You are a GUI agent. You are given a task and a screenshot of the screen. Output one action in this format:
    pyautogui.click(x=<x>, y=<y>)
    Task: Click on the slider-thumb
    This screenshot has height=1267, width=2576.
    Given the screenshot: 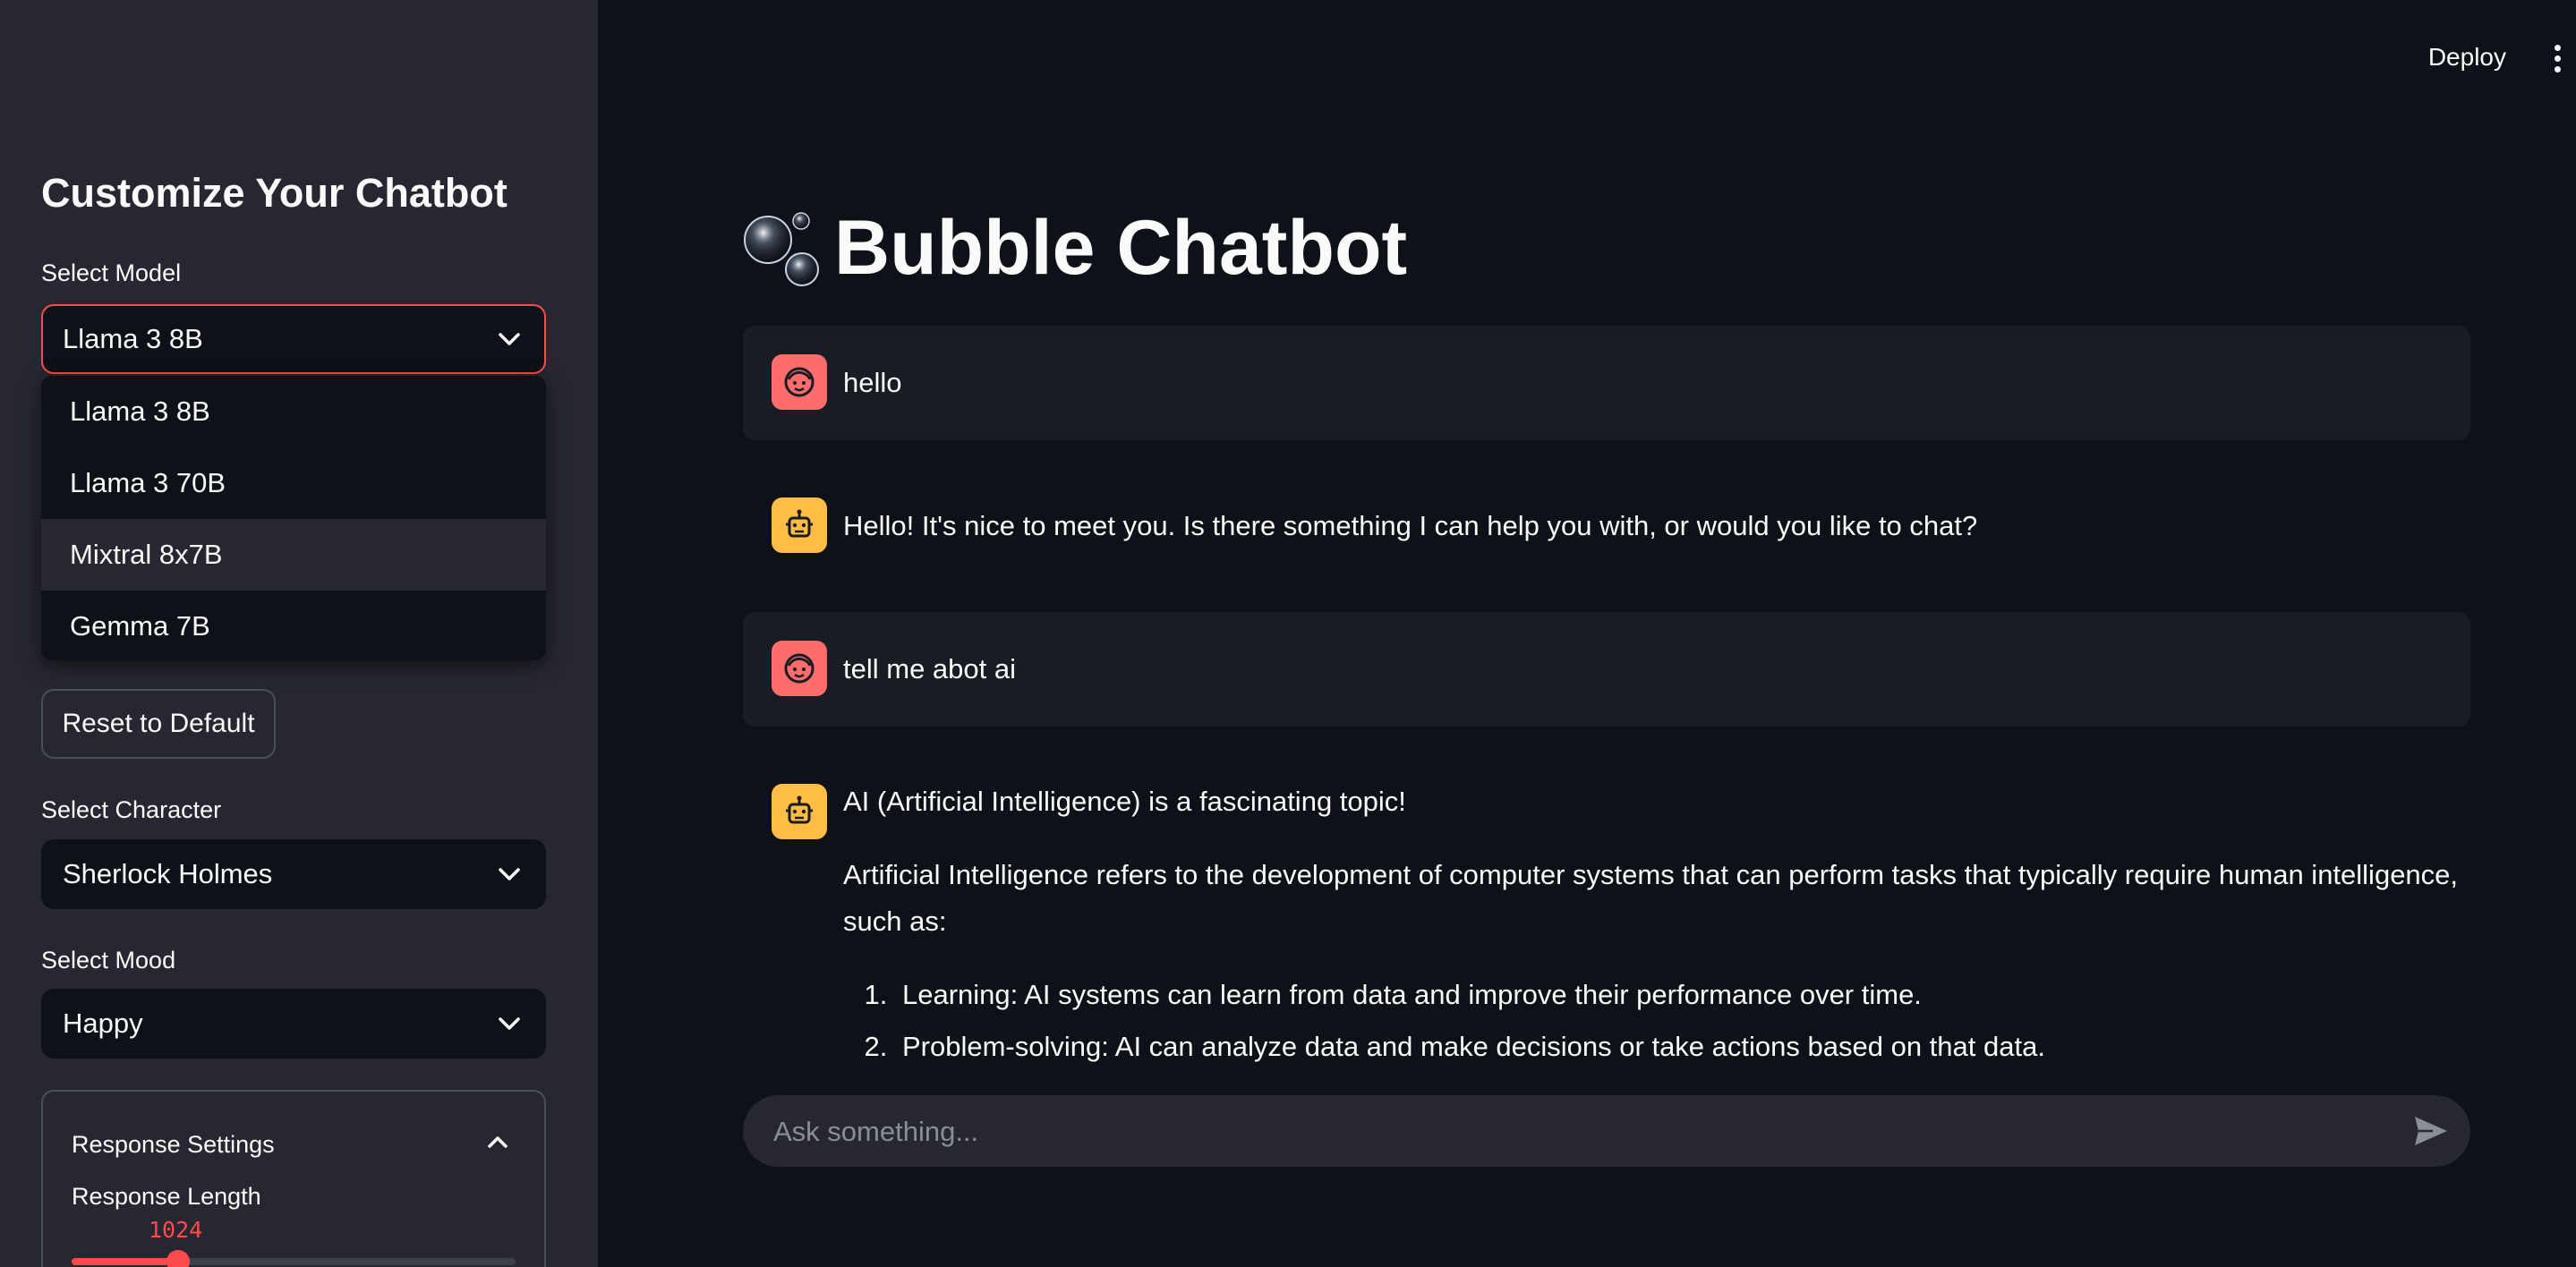 What is the action you would take?
    pyautogui.click(x=178, y=1258)
    